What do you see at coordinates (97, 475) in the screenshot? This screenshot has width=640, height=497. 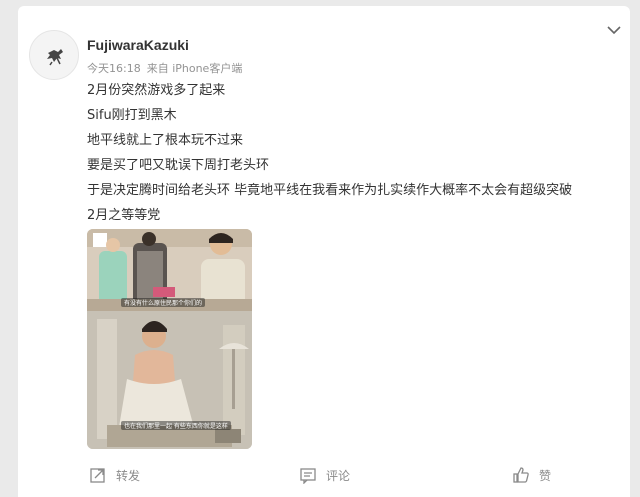 I see `repost-icon` at bounding box center [97, 475].